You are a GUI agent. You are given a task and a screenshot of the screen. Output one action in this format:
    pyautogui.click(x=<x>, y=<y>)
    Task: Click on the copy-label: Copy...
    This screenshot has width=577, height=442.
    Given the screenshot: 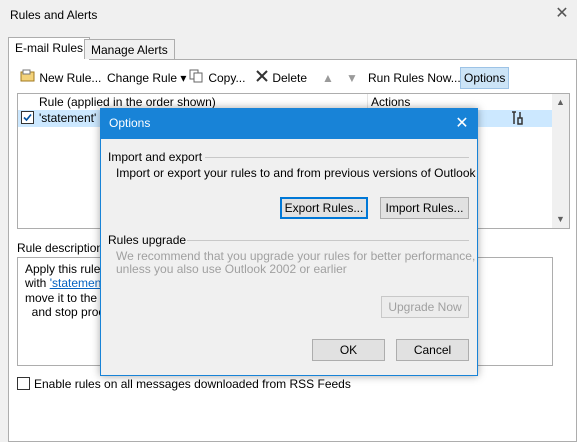 What is the action you would take?
    pyautogui.click(x=227, y=78)
    